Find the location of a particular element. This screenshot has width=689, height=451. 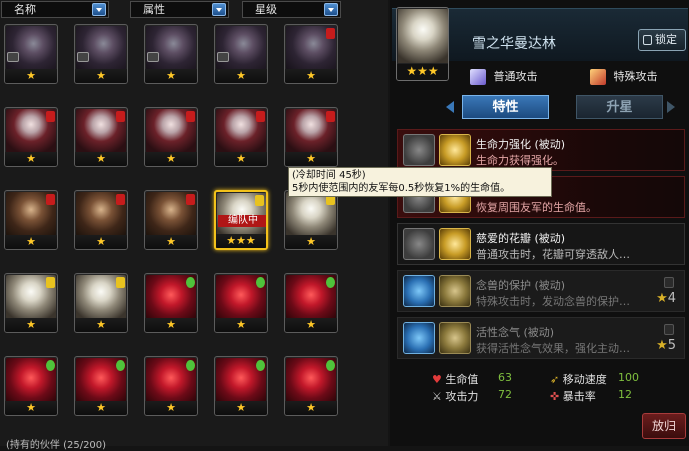

skill-unlock-star: ★4 is located at coordinates (666, 298).